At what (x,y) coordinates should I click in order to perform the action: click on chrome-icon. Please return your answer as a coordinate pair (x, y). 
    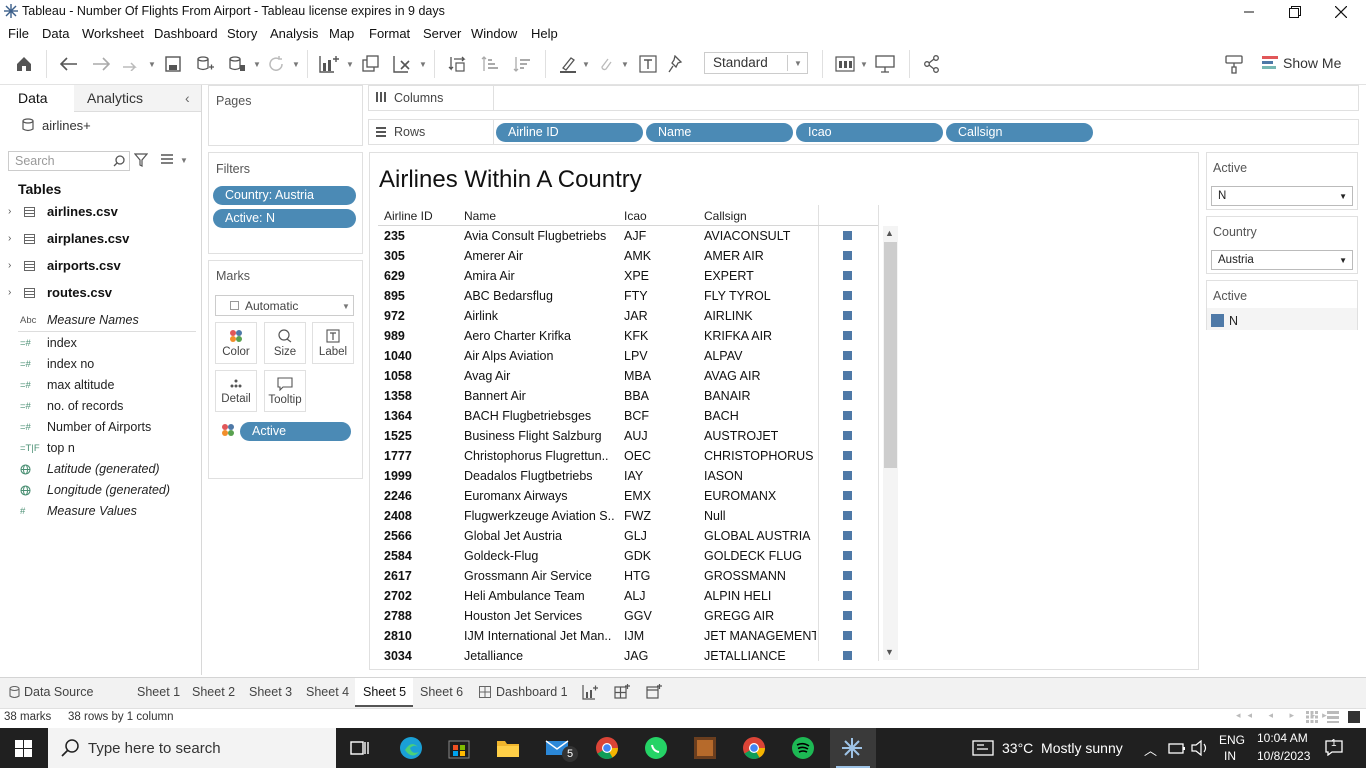
    Looking at the image, I should click on (607, 748).